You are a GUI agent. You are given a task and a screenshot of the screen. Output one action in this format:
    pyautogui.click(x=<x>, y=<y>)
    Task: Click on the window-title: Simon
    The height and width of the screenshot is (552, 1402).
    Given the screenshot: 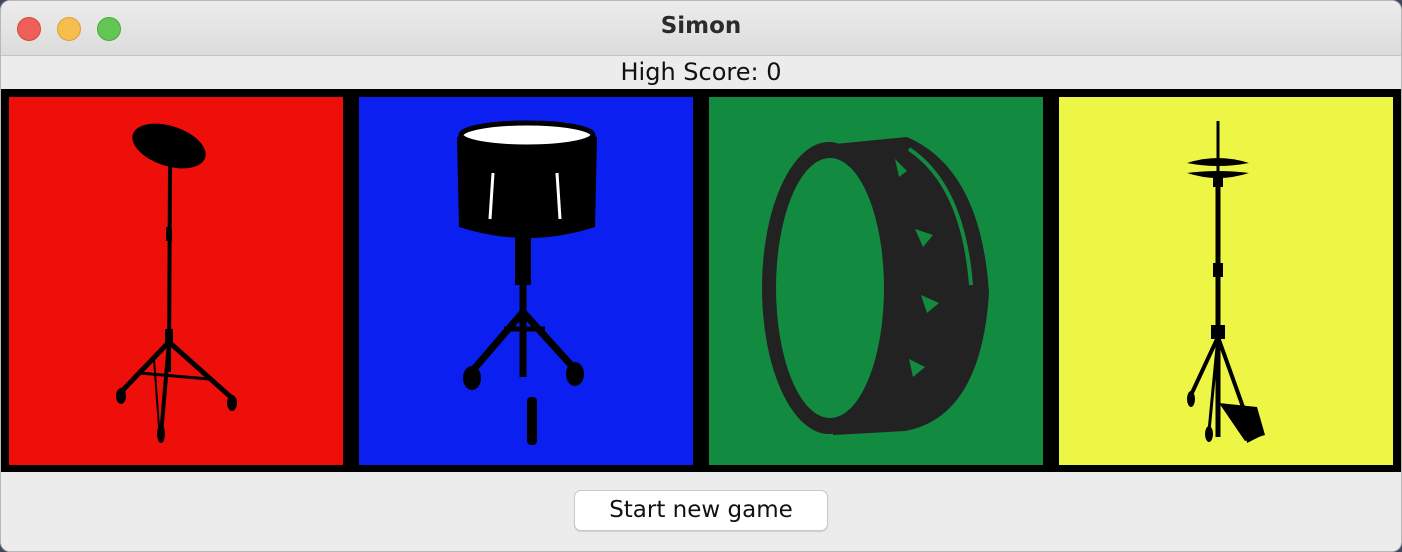 What is the action you would take?
    pyautogui.click(x=701, y=26)
    